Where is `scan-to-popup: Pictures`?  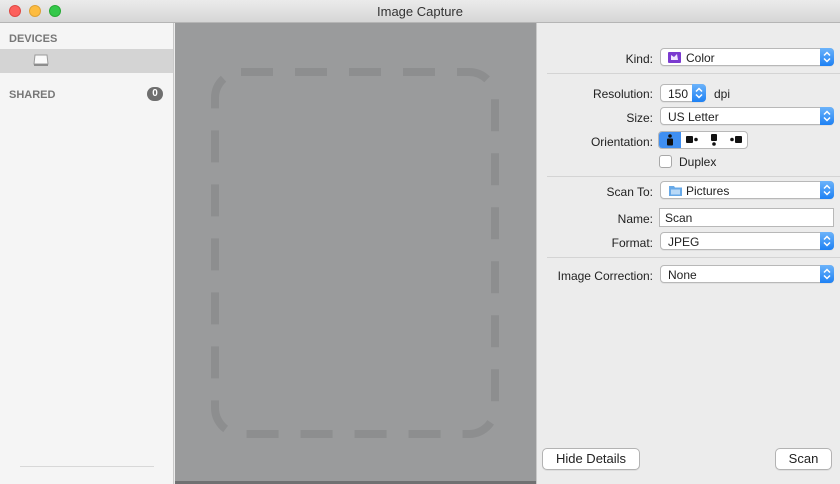
scan-to-popup: Pictures is located at coordinates (747, 190).